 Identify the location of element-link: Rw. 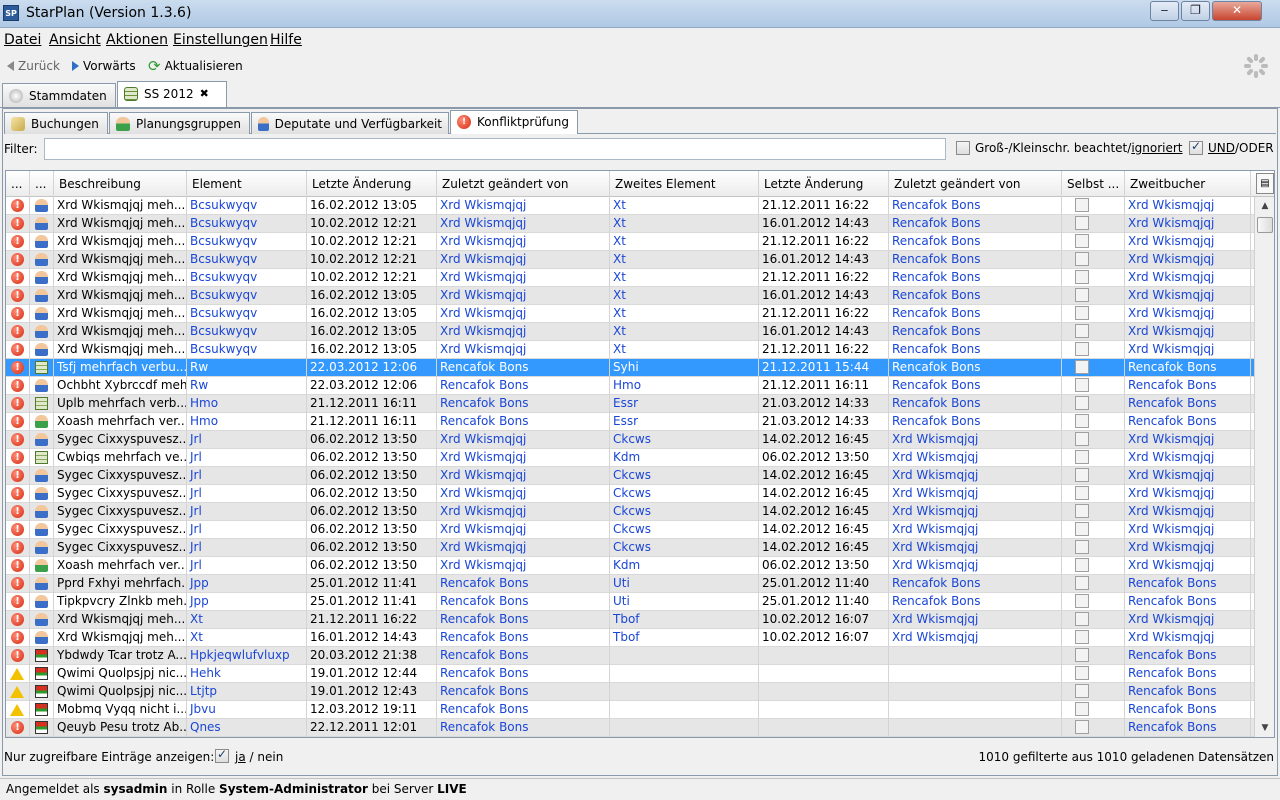
(247, 386).